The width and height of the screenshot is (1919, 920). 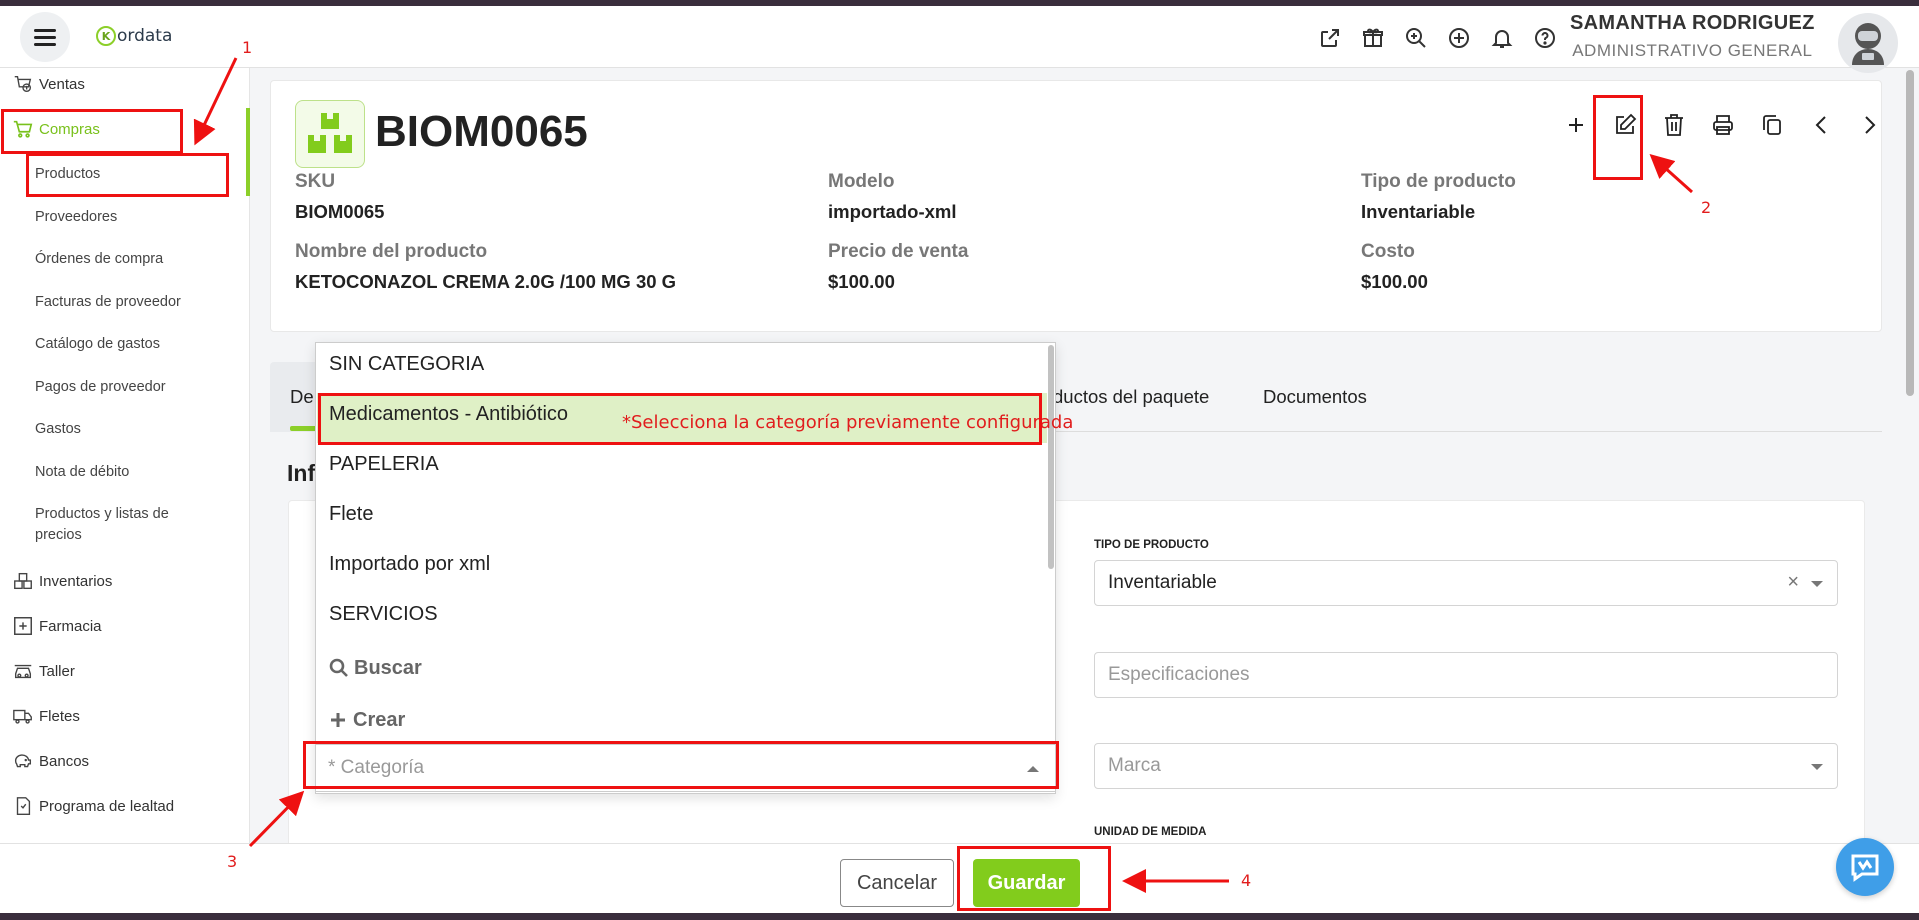 What do you see at coordinates (23, 626) in the screenshot?
I see `pharmacy-icon` at bounding box center [23, 626].